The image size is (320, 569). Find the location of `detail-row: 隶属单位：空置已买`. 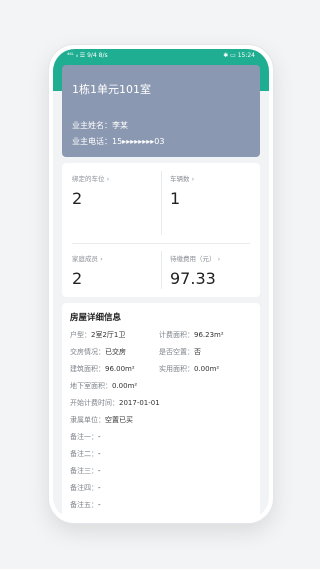

detail-row: 隶属单位：空置已买 is located at coordinates (101, 420).